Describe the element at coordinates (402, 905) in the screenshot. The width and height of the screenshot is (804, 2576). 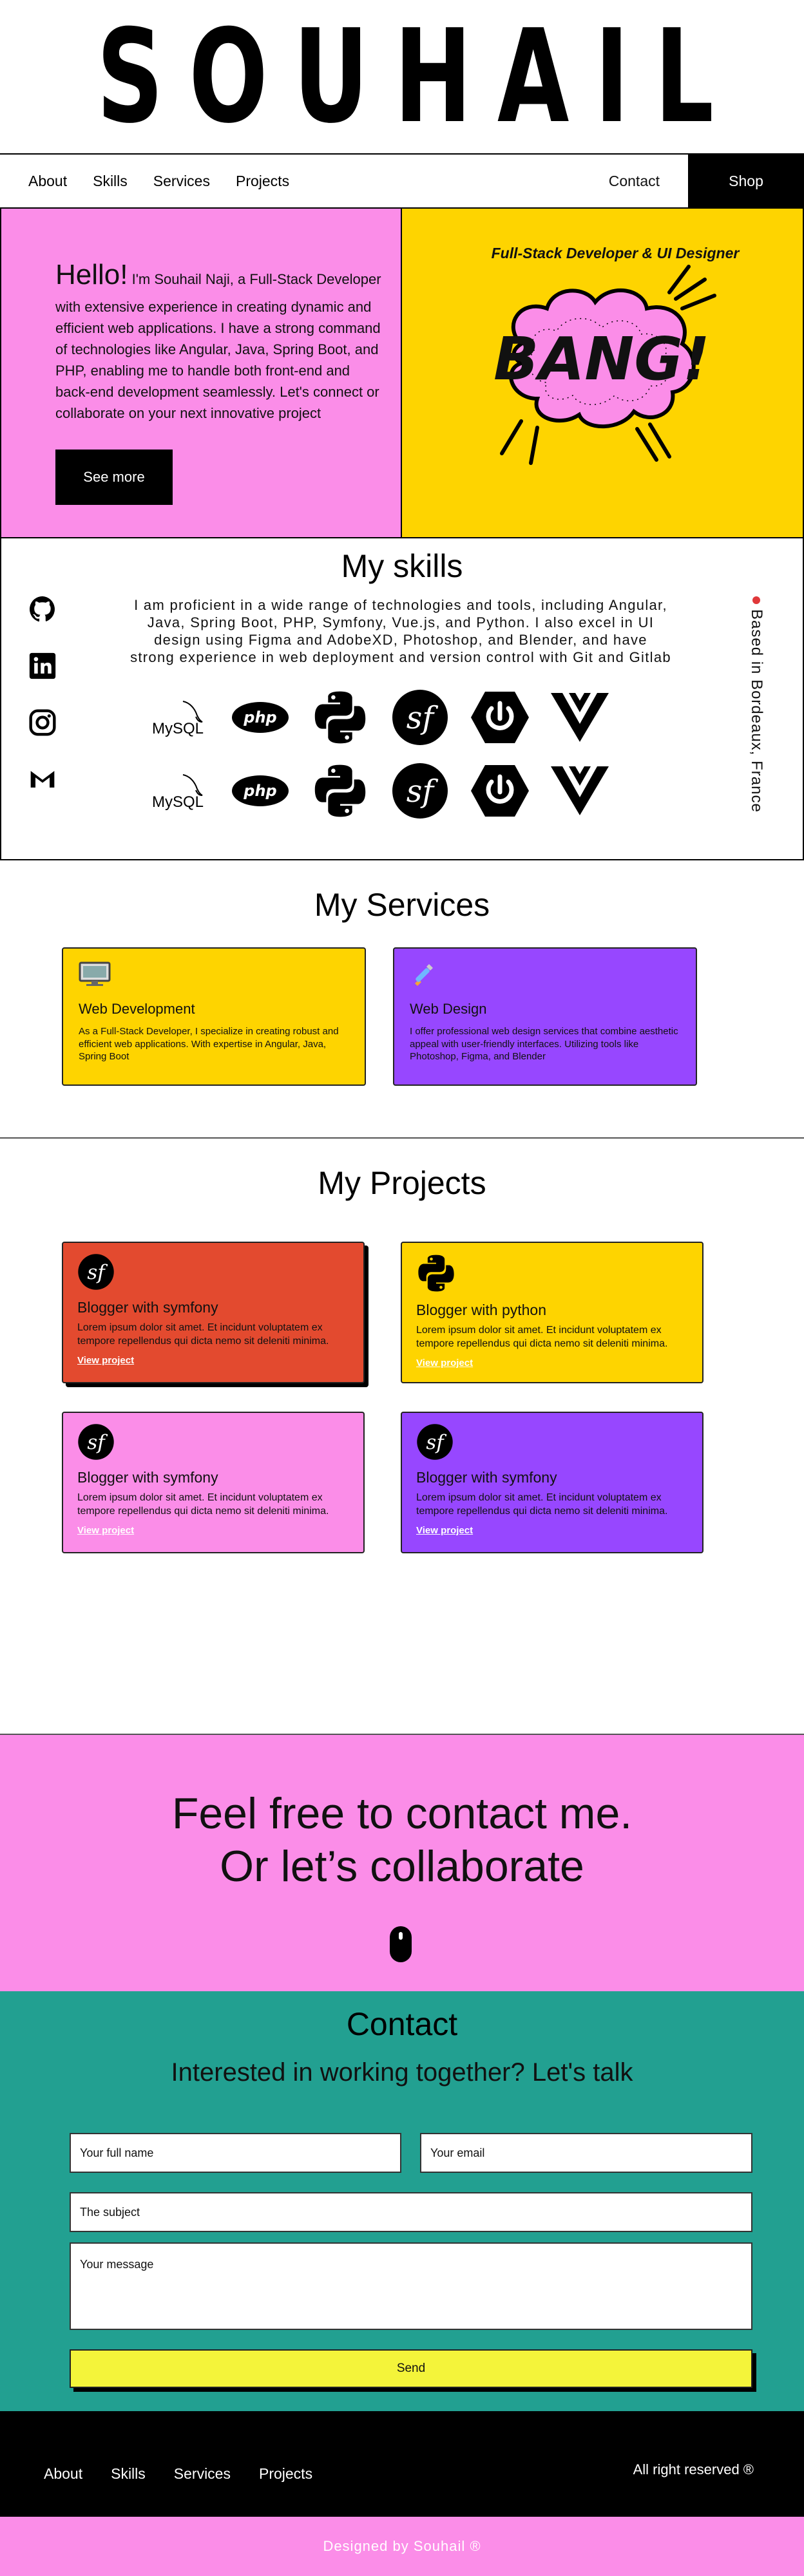
I see `services-title: My Services` at that location.